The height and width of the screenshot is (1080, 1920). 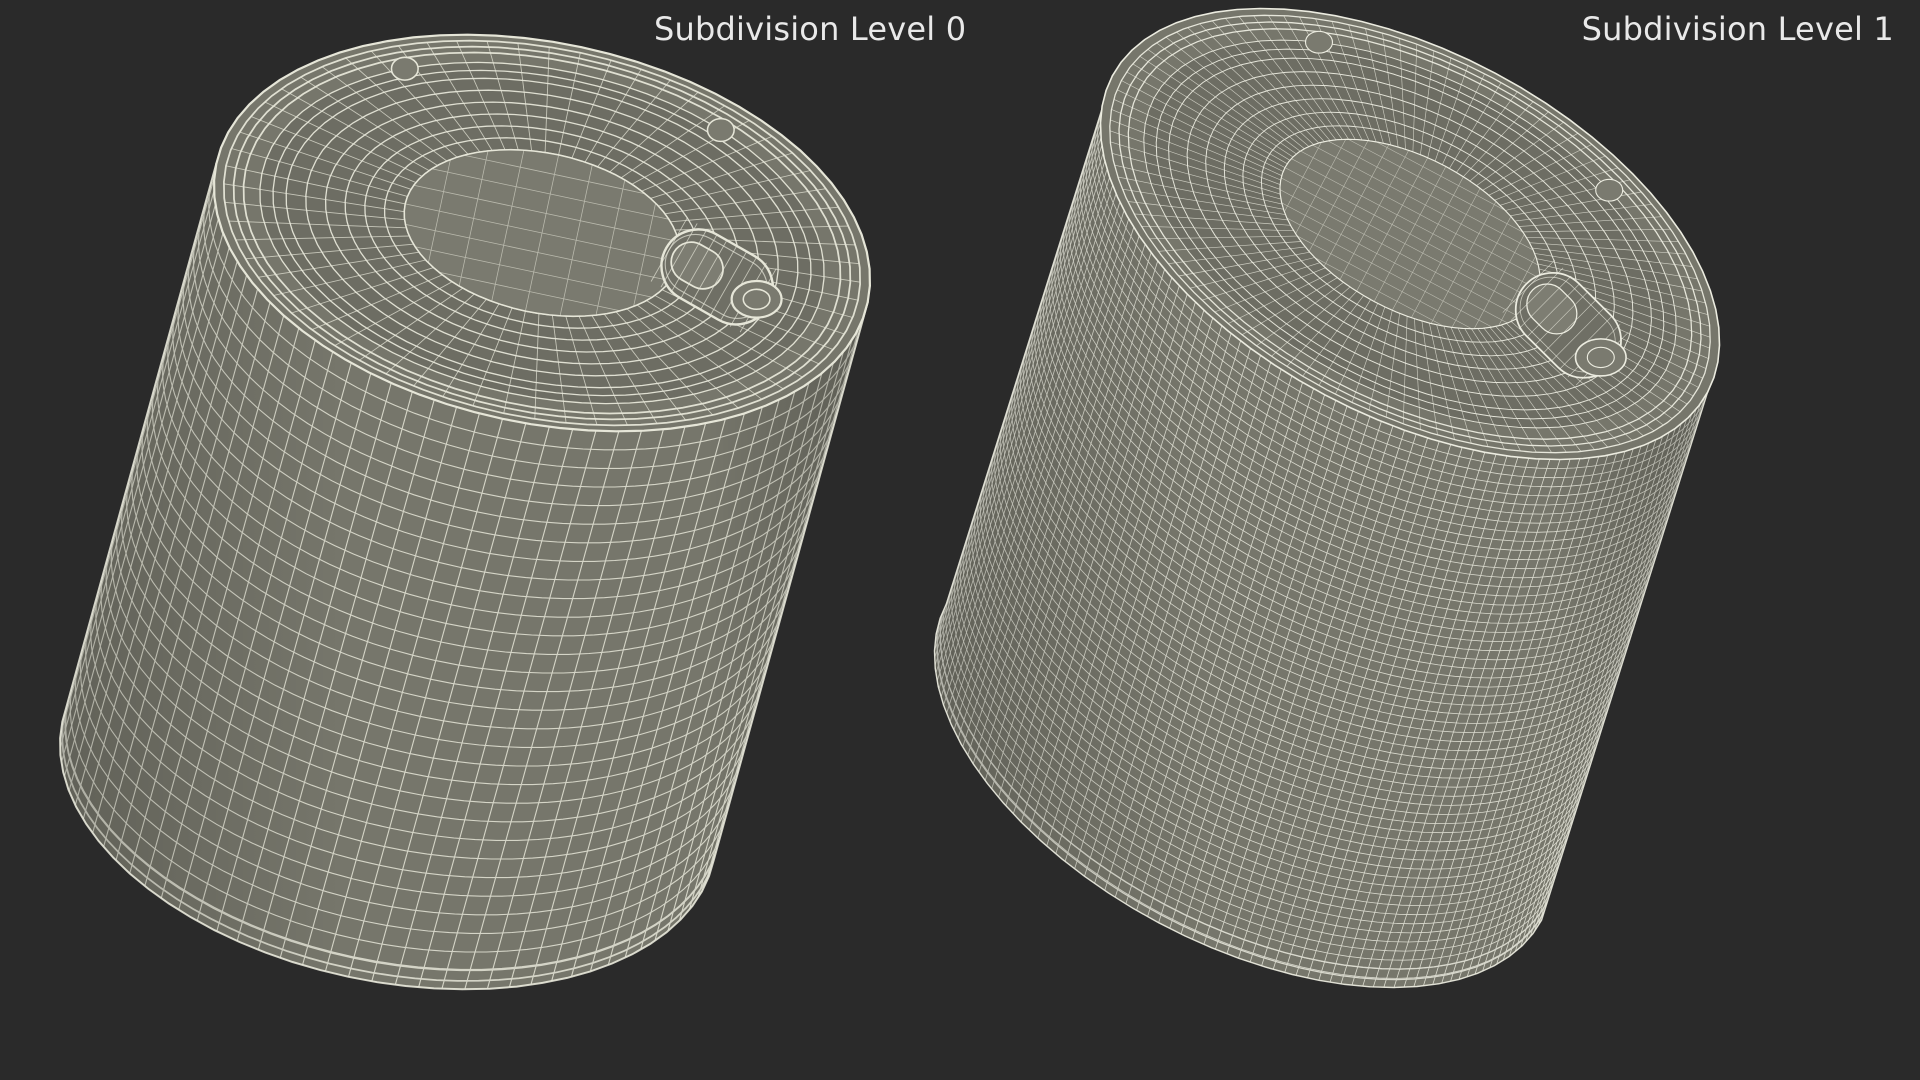 What do you see at coordinates (810, 29) in the screenshot?
I see `subdivision-level-0-label: Subdivision Level 0` at bounding box center [810, 29].